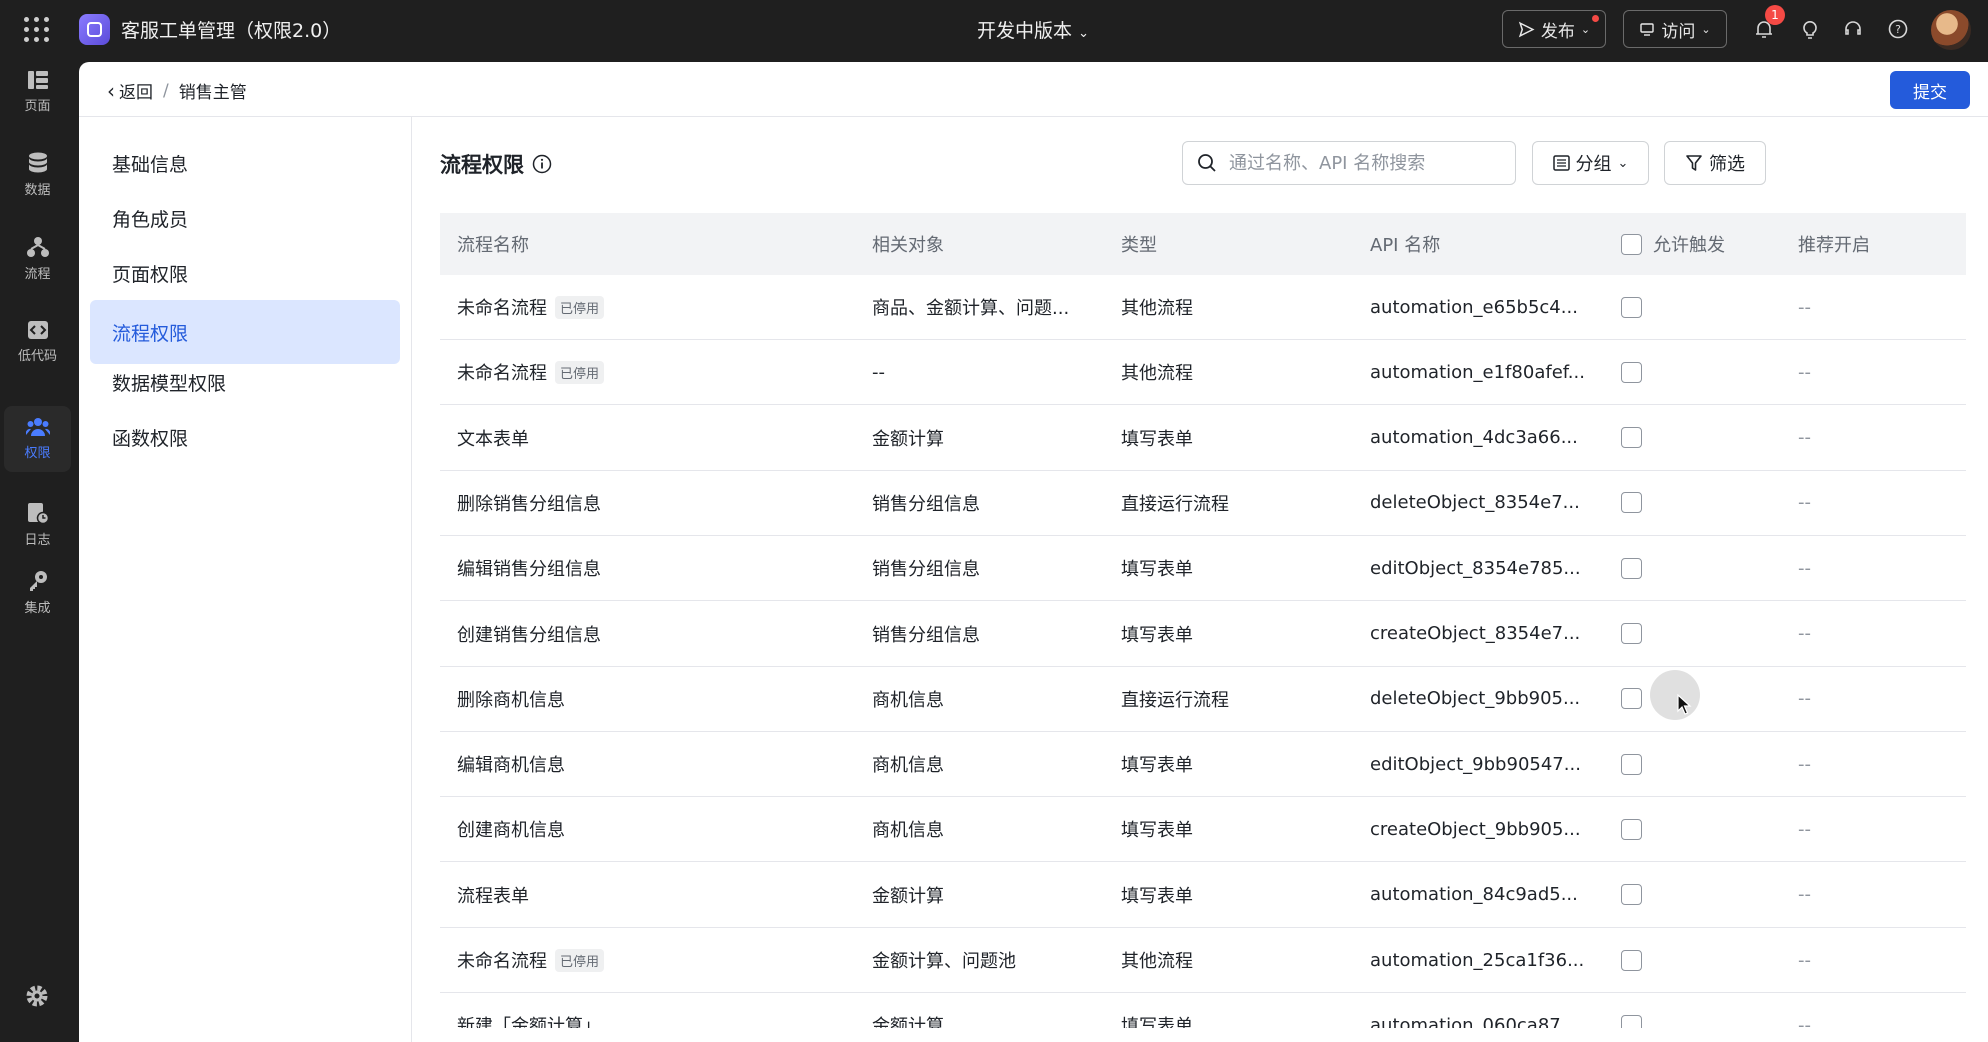 Image resolution: width=1988 pixels, height=1042 pixels. I want to click on publish-label: 发布, so click(1557, 31).